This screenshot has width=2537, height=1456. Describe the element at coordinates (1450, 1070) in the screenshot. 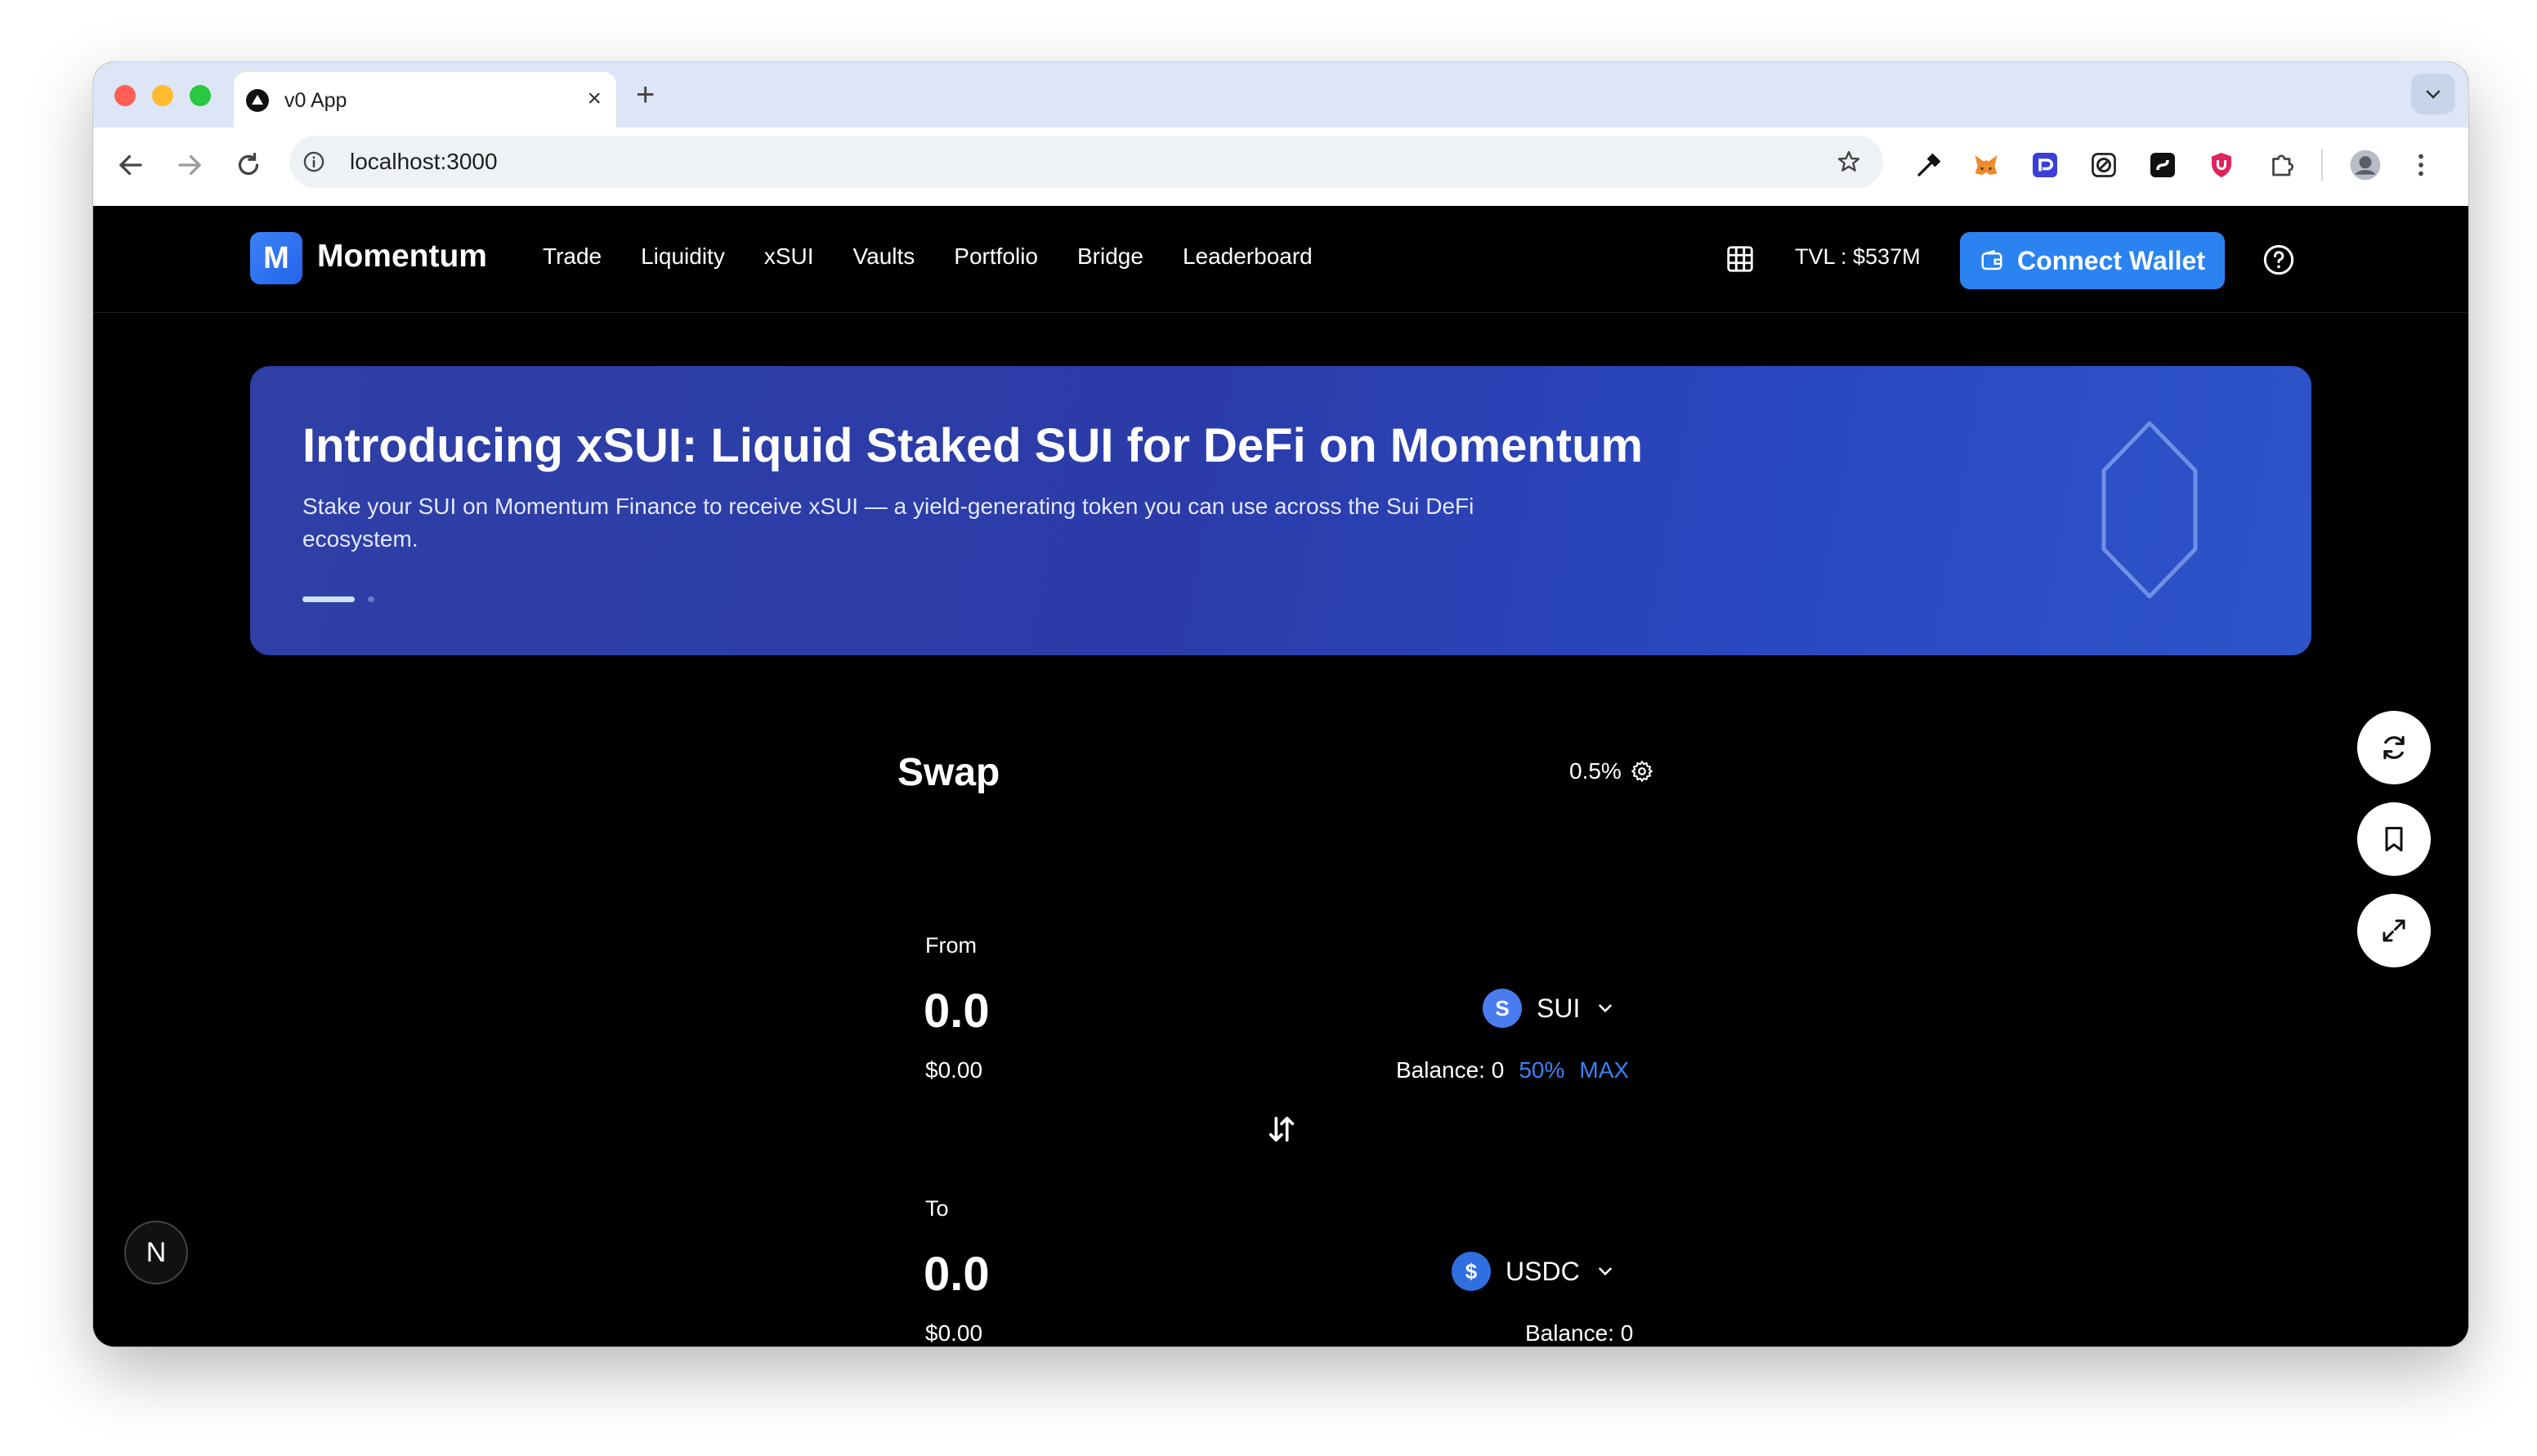

I see `from-balance: Balance: 0` at that location.